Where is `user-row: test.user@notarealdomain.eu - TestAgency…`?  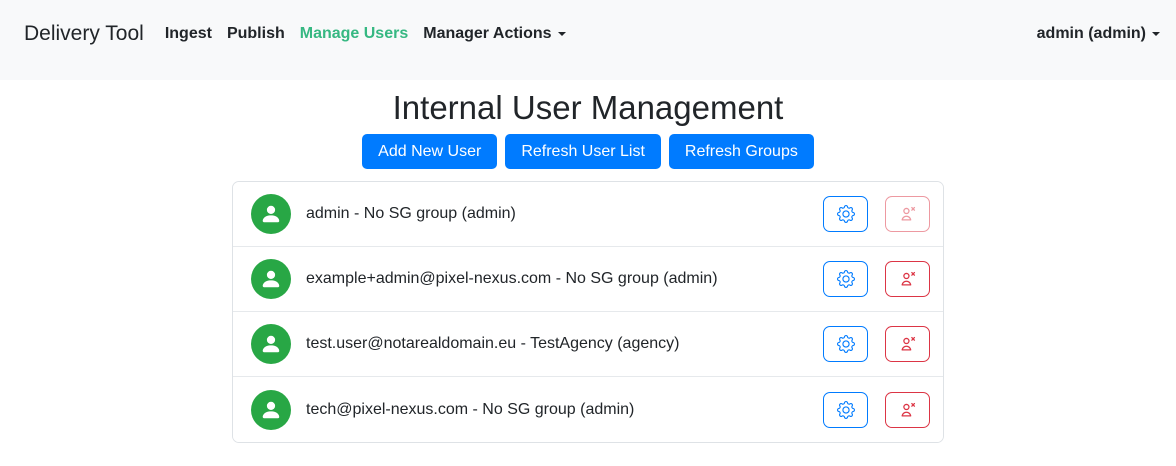 user-row: test.user@notarealdomain.eu - TestAgency… is located at coordinates (588, 344).